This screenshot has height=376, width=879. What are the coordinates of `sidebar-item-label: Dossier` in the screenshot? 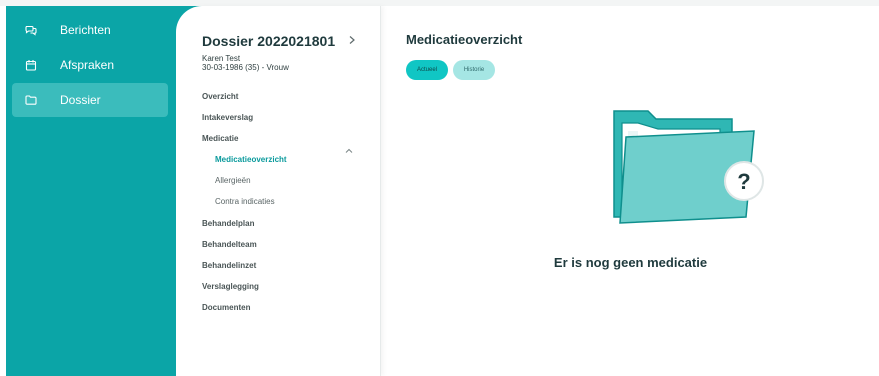 It's located at (80, 100).